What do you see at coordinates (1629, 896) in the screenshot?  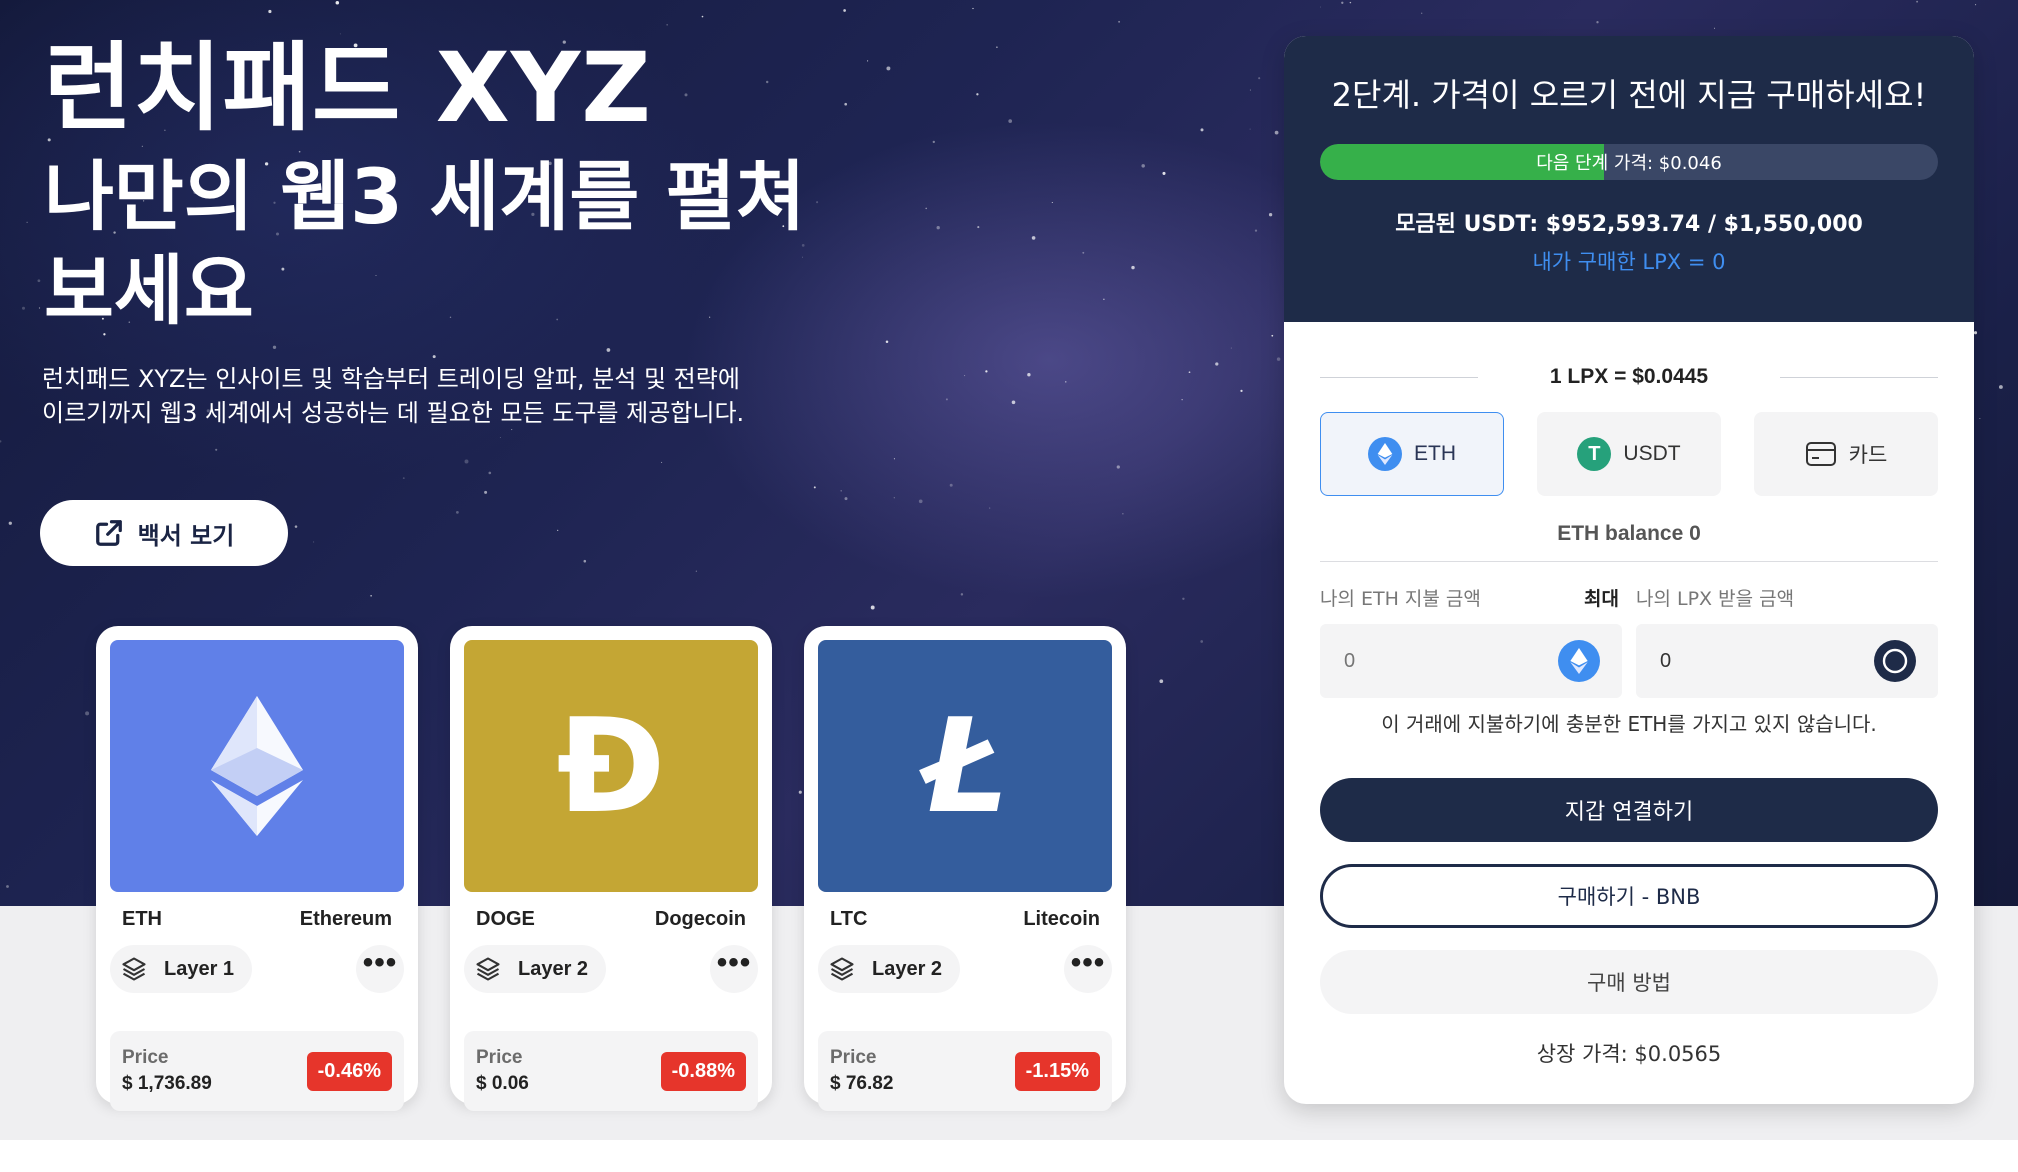 I see `buy-with-bnb-button: 구매하기 - BNB` at bounding box center [1629, 896].